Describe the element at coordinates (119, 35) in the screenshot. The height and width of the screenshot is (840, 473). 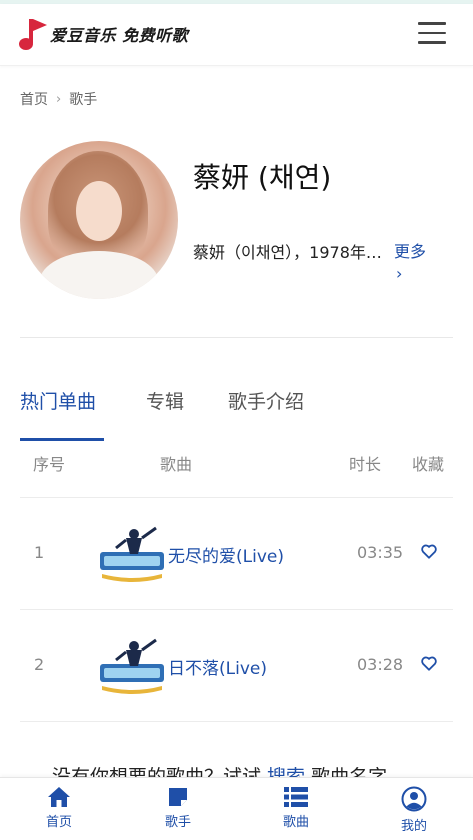
I see `logo-text: 爱豆音乐 免费听歌` at that location.